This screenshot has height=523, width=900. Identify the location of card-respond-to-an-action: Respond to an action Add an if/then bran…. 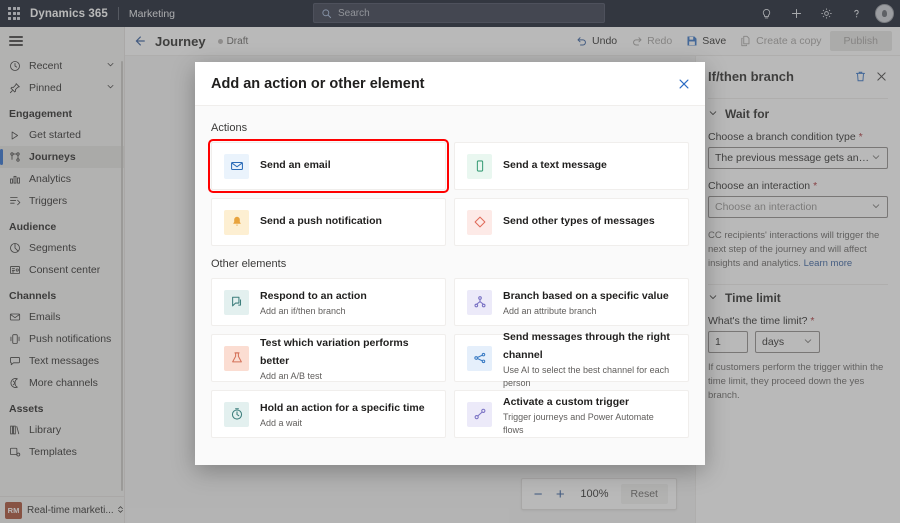
(328, 302).